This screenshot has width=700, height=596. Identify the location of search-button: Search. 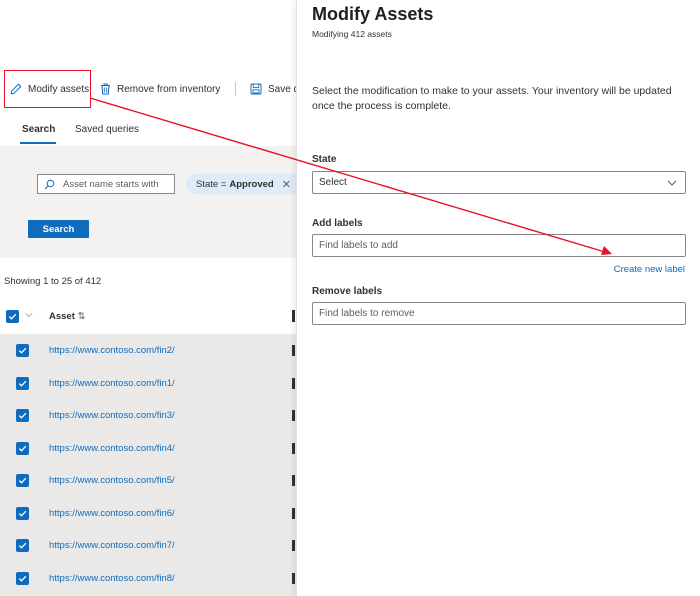
(58, 229).